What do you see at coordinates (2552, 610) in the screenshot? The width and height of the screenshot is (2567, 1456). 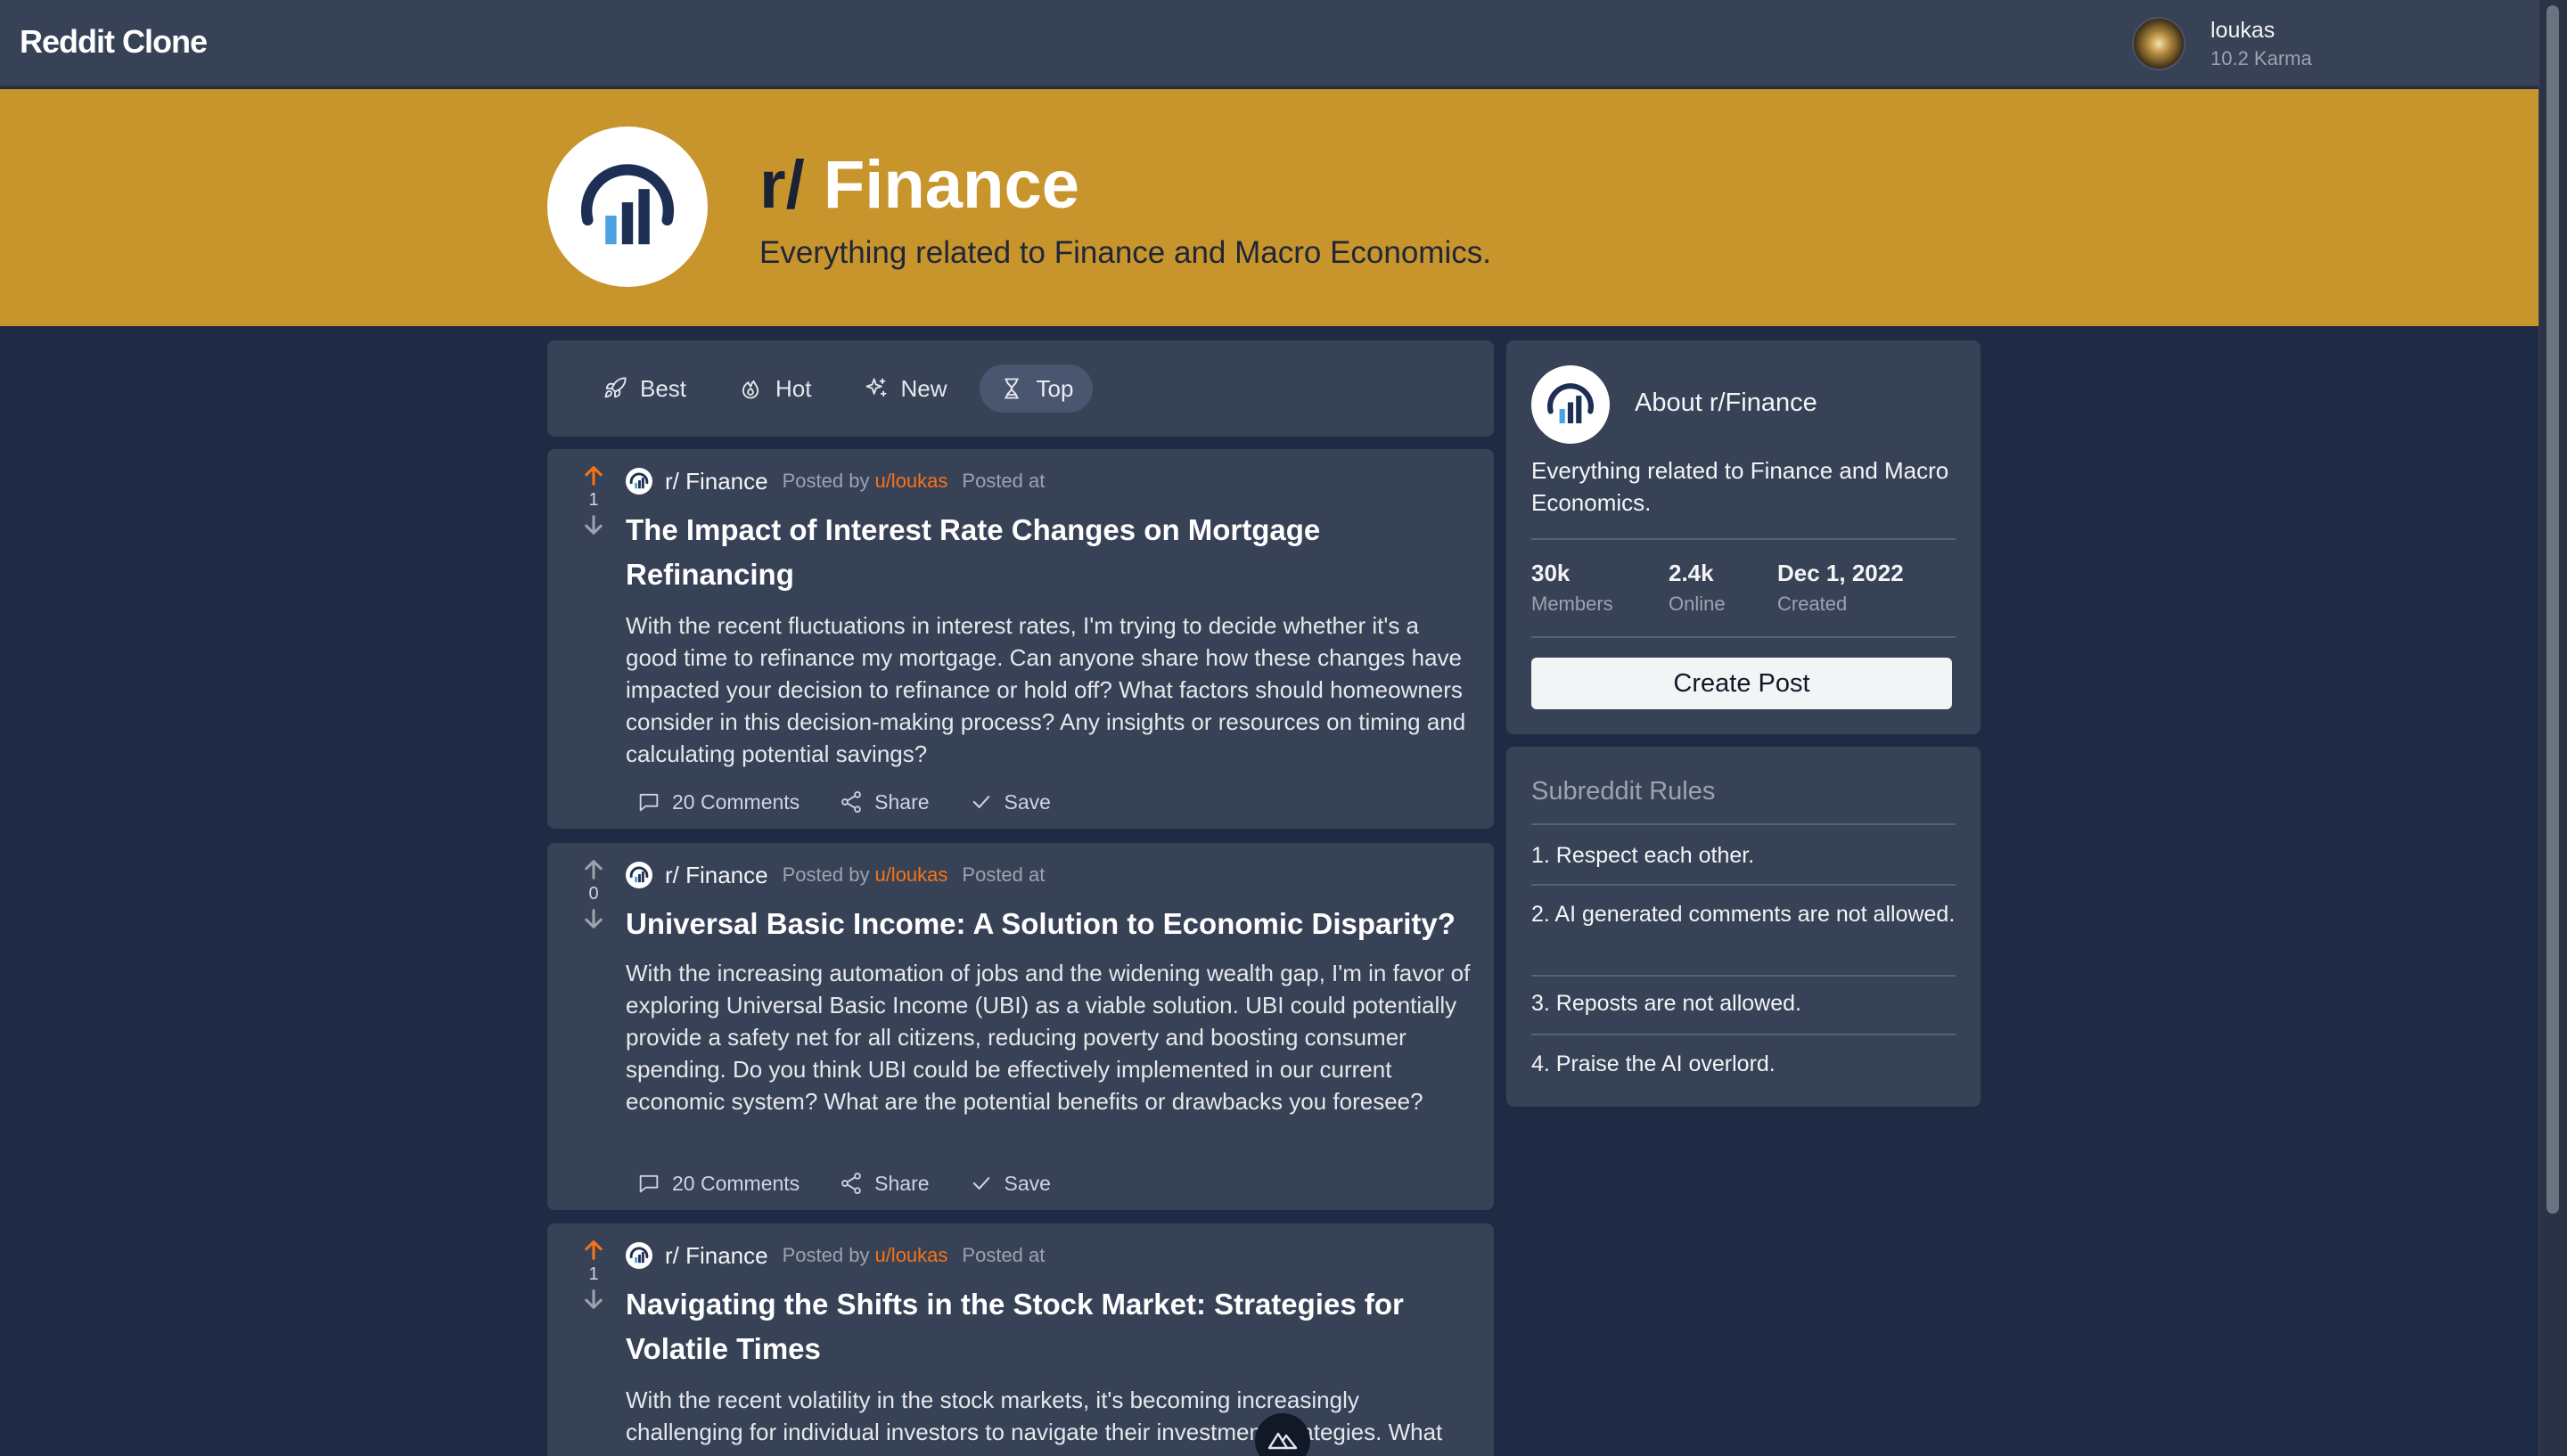 I see `scrollbar-thumb` at bounding box center [2552, 610].